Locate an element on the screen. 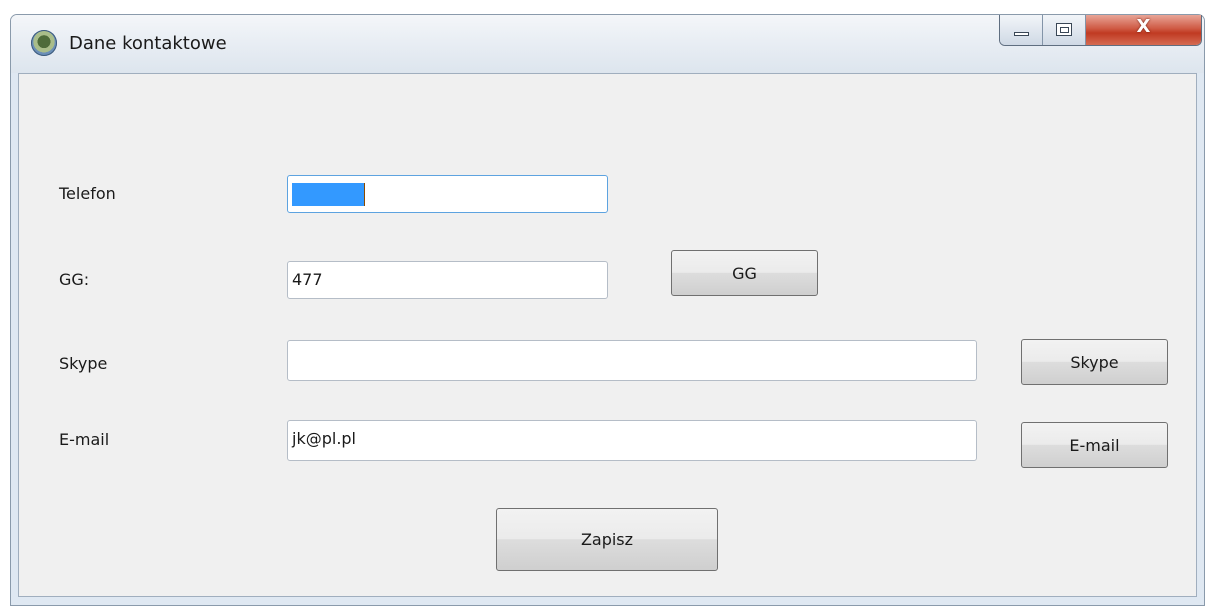 The height and width of the screenshot is (610, 1208). title-bar: Dane kontaktowe X is located at coordinates (607, 44).